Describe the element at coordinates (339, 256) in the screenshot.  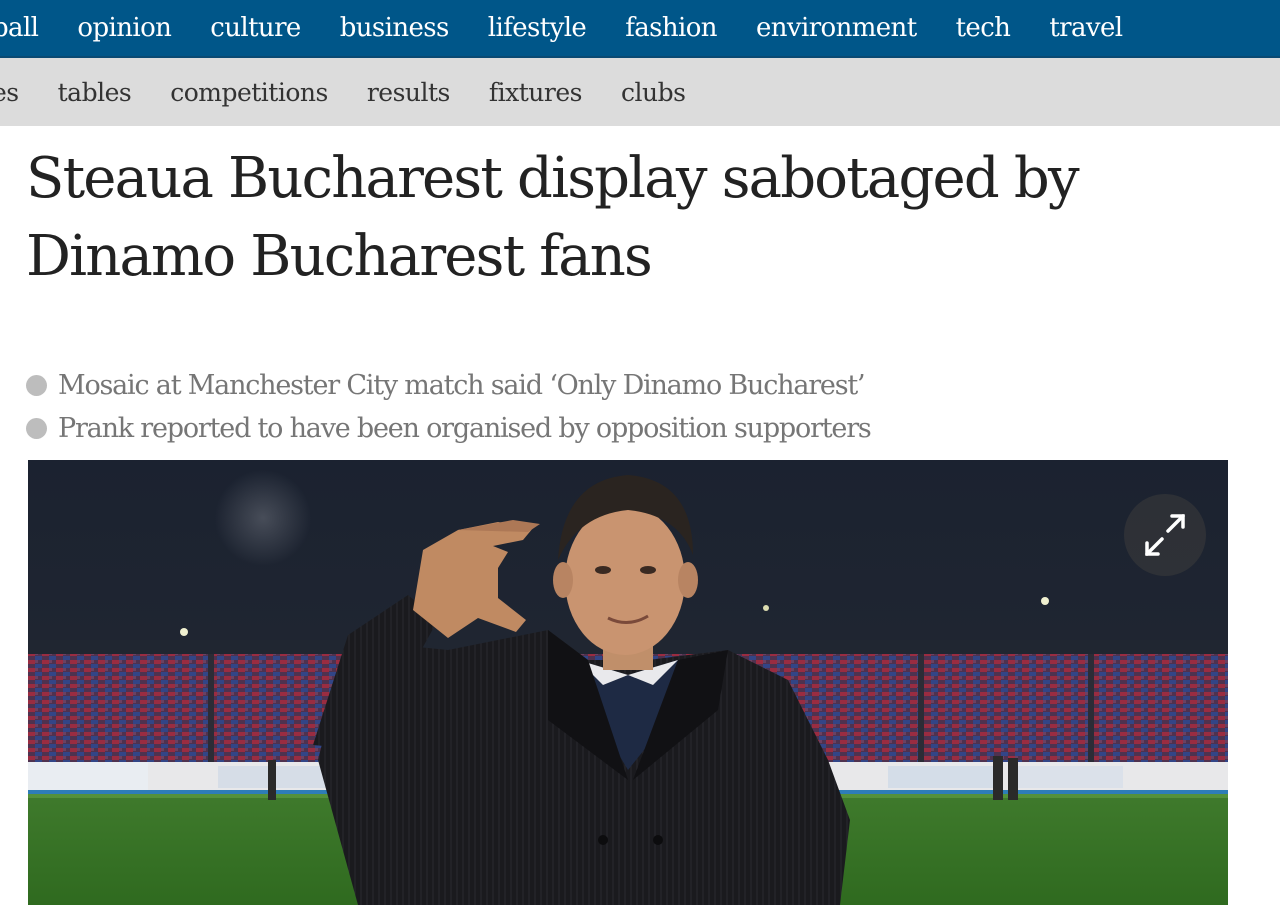
I see `headline-line-2: Dinamo Bucharest fans` at that location.